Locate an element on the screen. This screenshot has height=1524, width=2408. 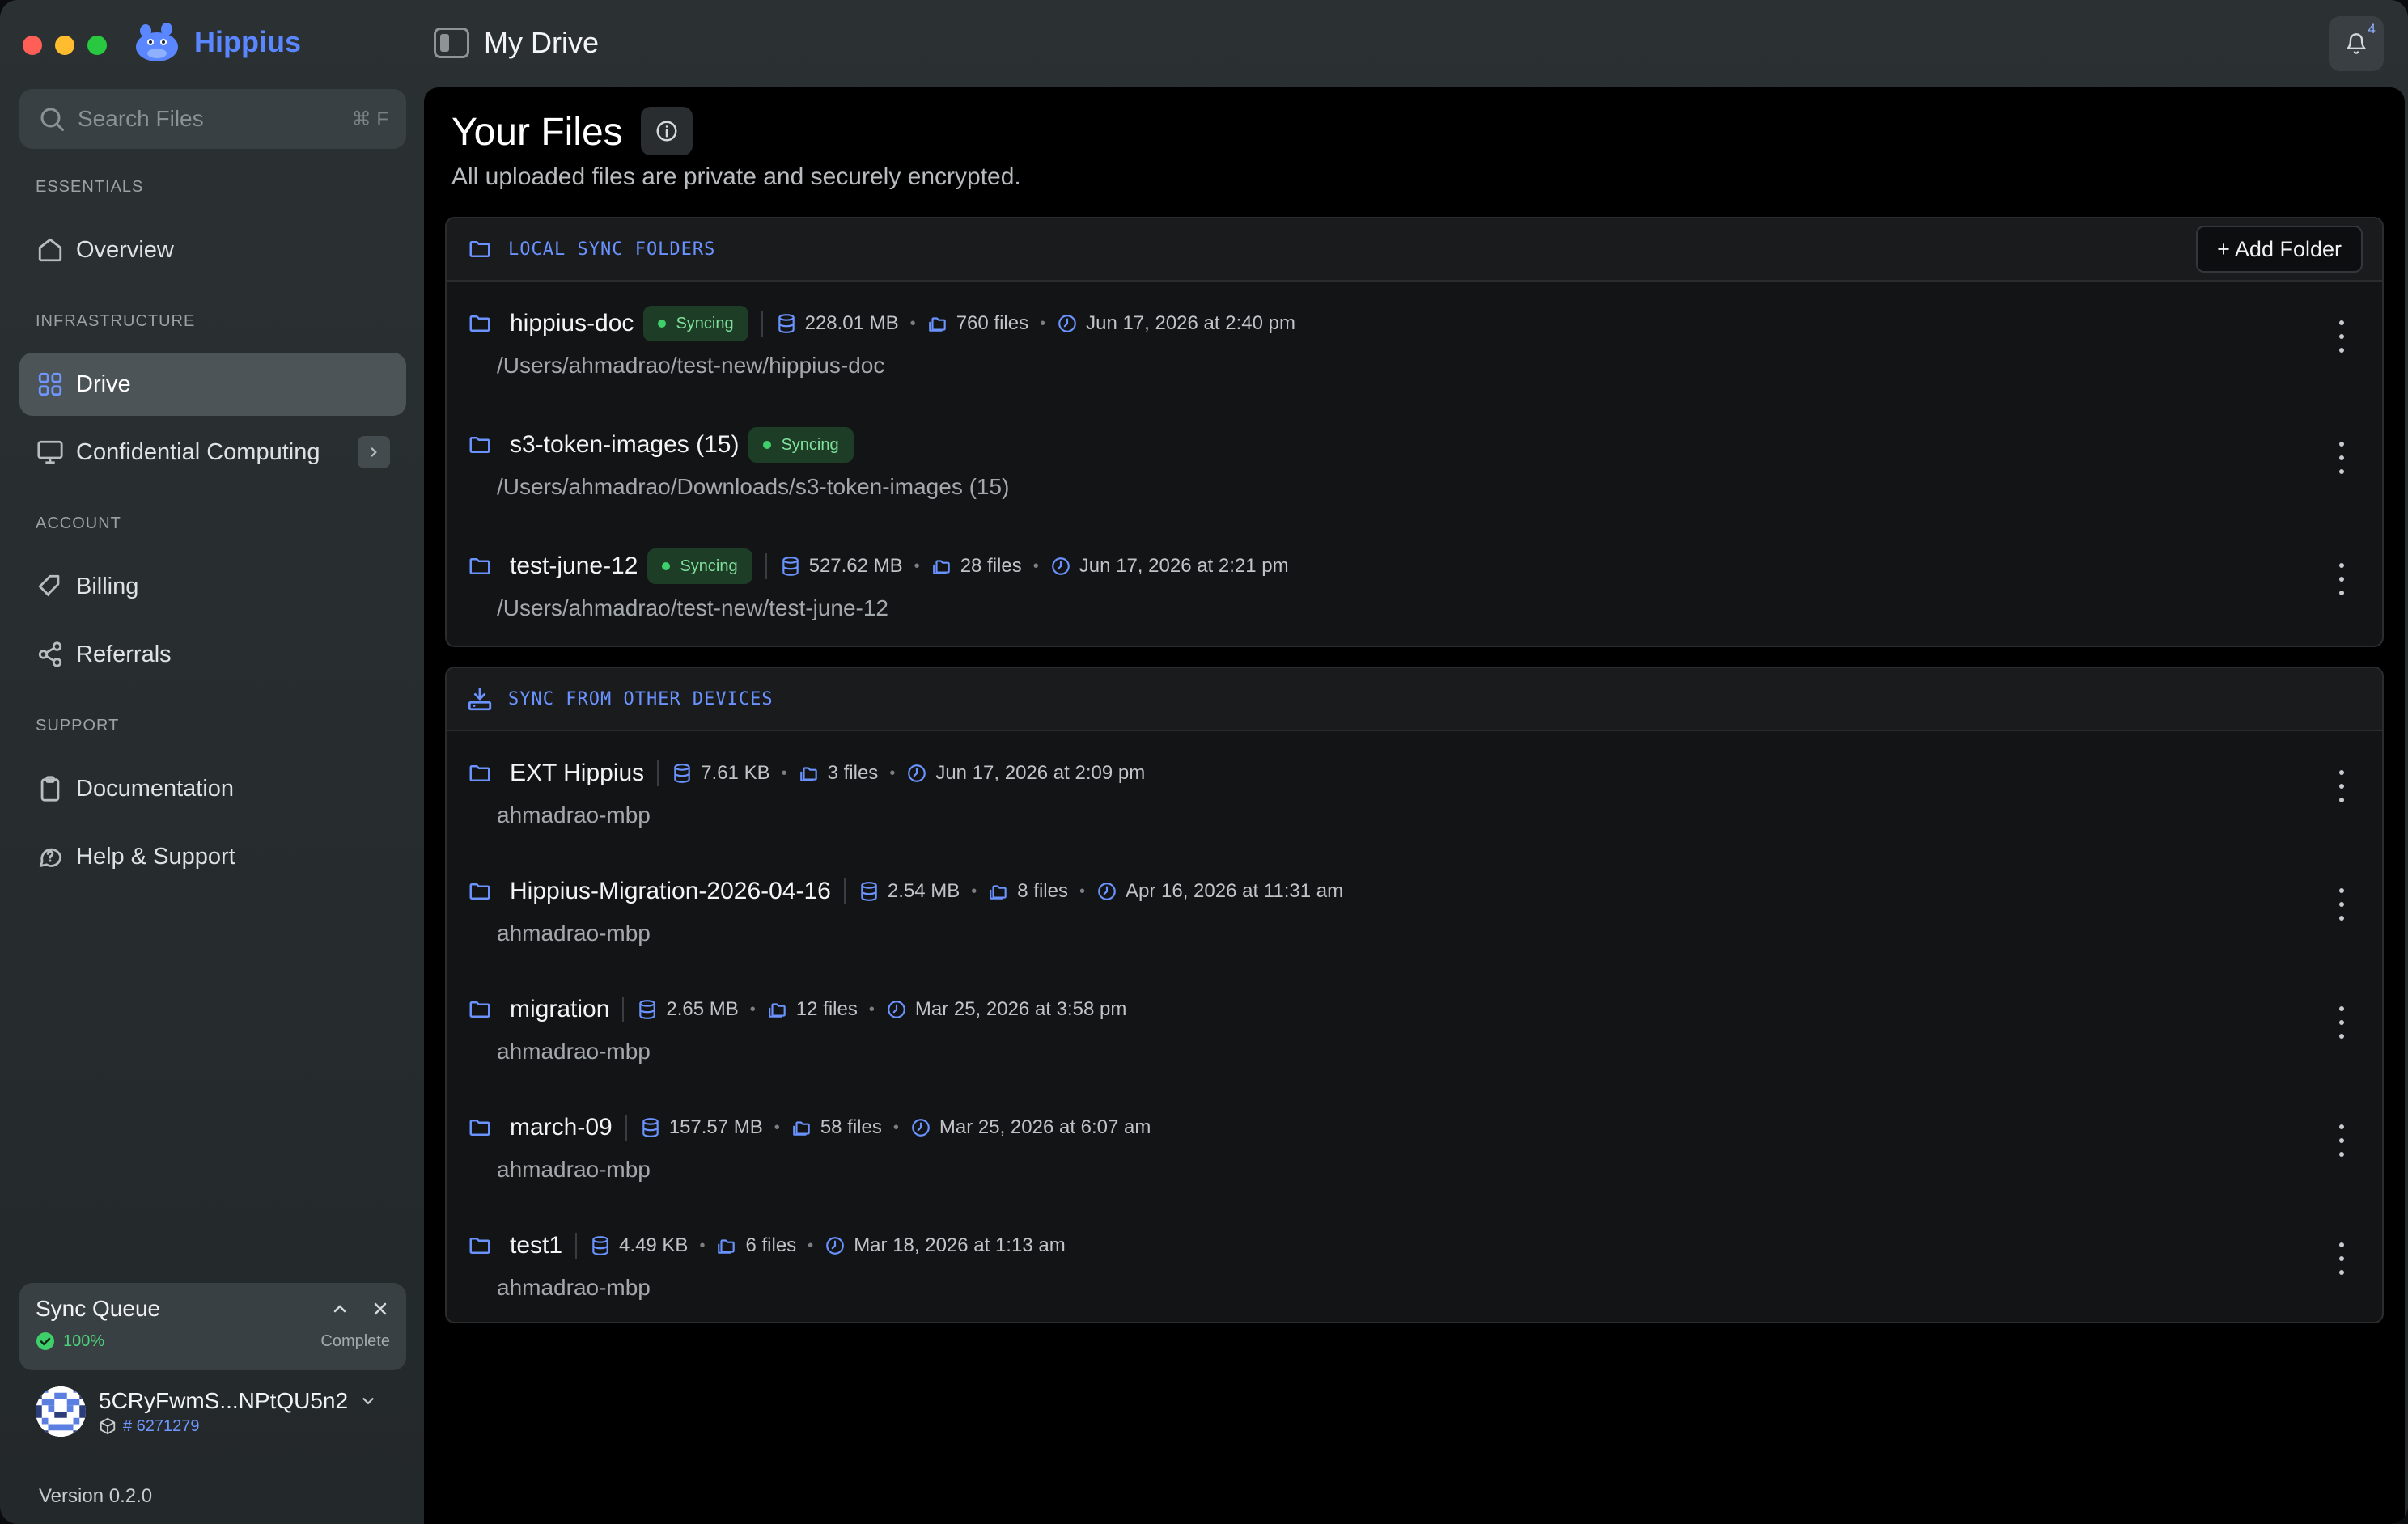
search-icon is located at coordinates (52, 120).